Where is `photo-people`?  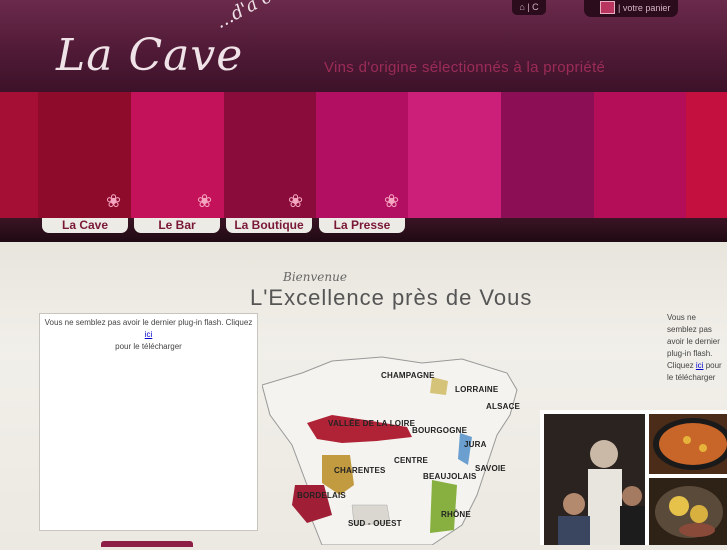 photo-people is located at coordinates (594, 479).